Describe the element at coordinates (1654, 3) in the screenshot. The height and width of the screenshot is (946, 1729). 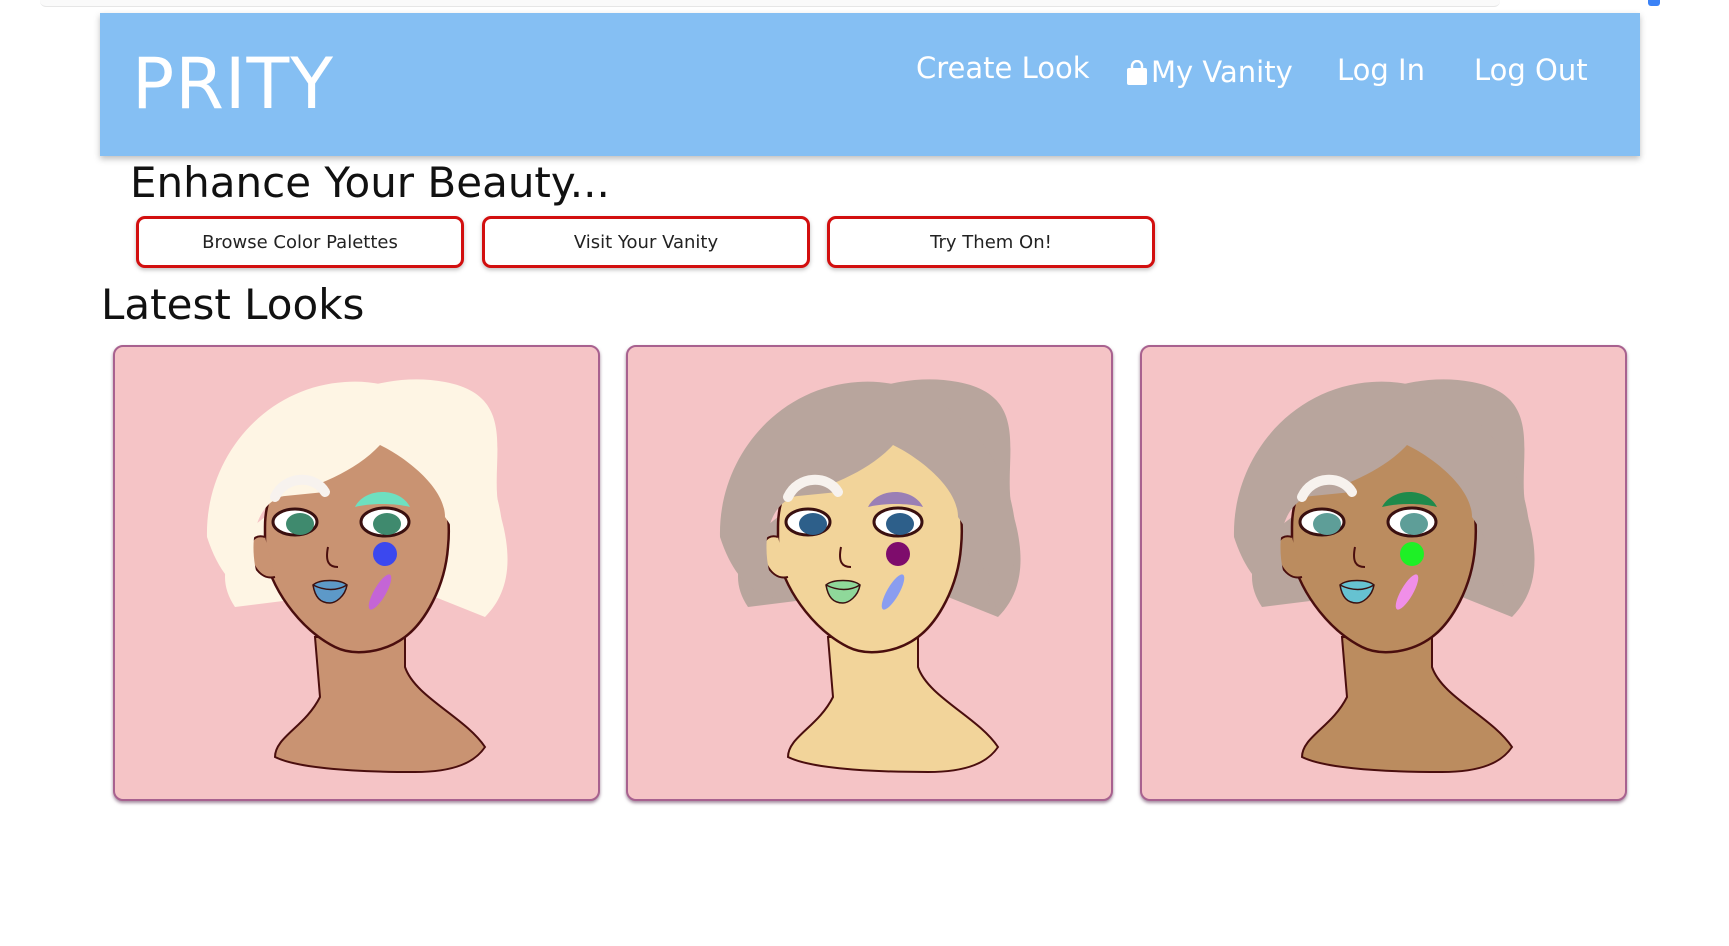
I see `browser-corner-tab` at that location.